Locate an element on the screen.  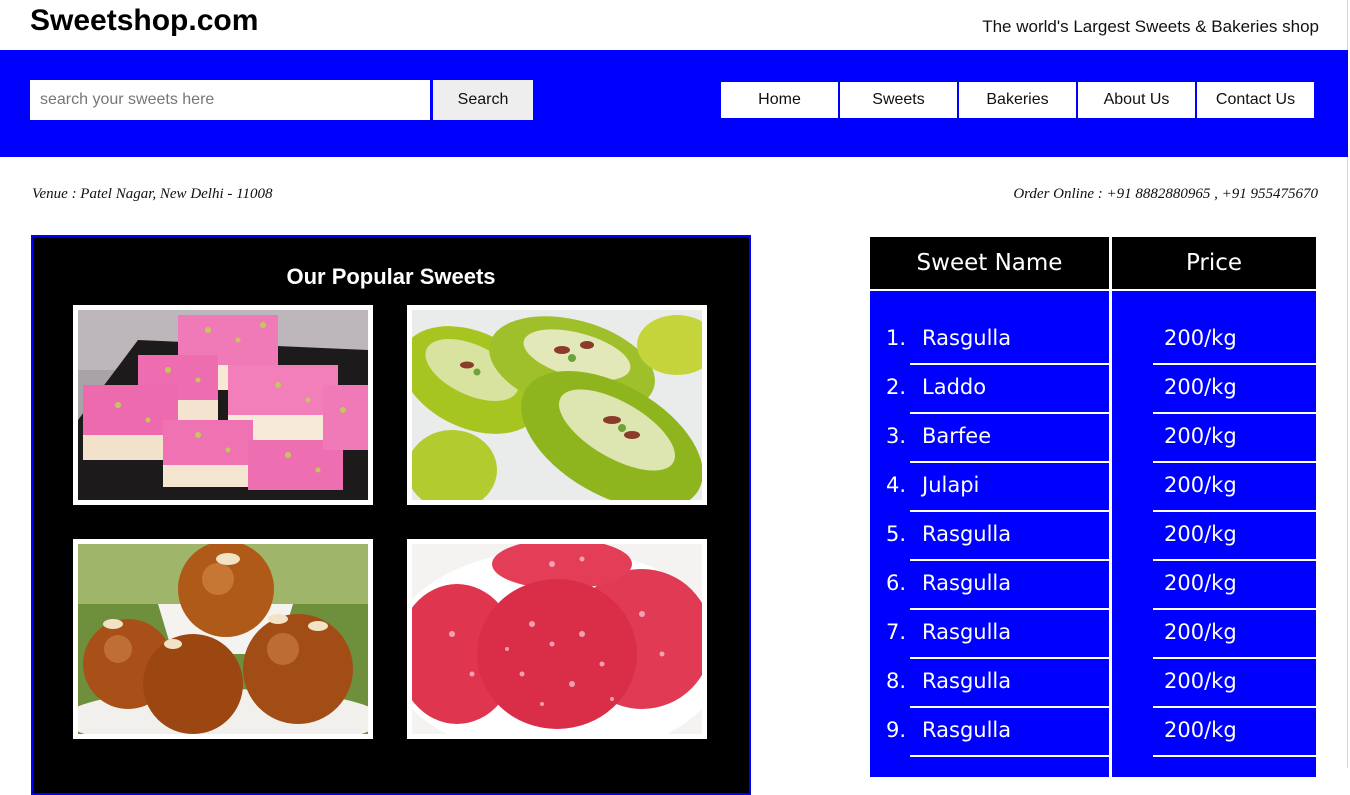
table-row: 4. Julapi is located at coordinates (997, 487).